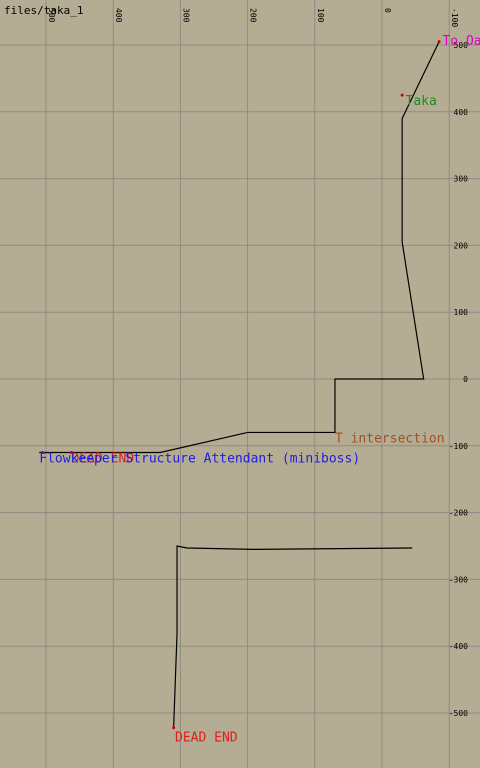 Image resolution: width=480 pixels, height=768 pixels. Describe the element at coordinates (185, 15) in the screenshot. I see `x-tick-label: 300` at that location.